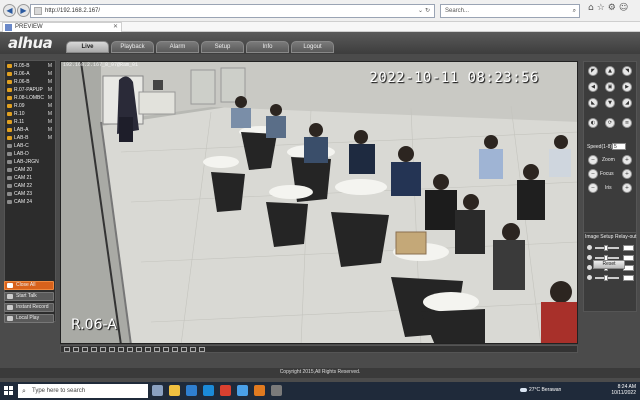 The width and height of the screenshot is (640, 400). I want to click on channel-item: R.05-B M, so click(30, 66).